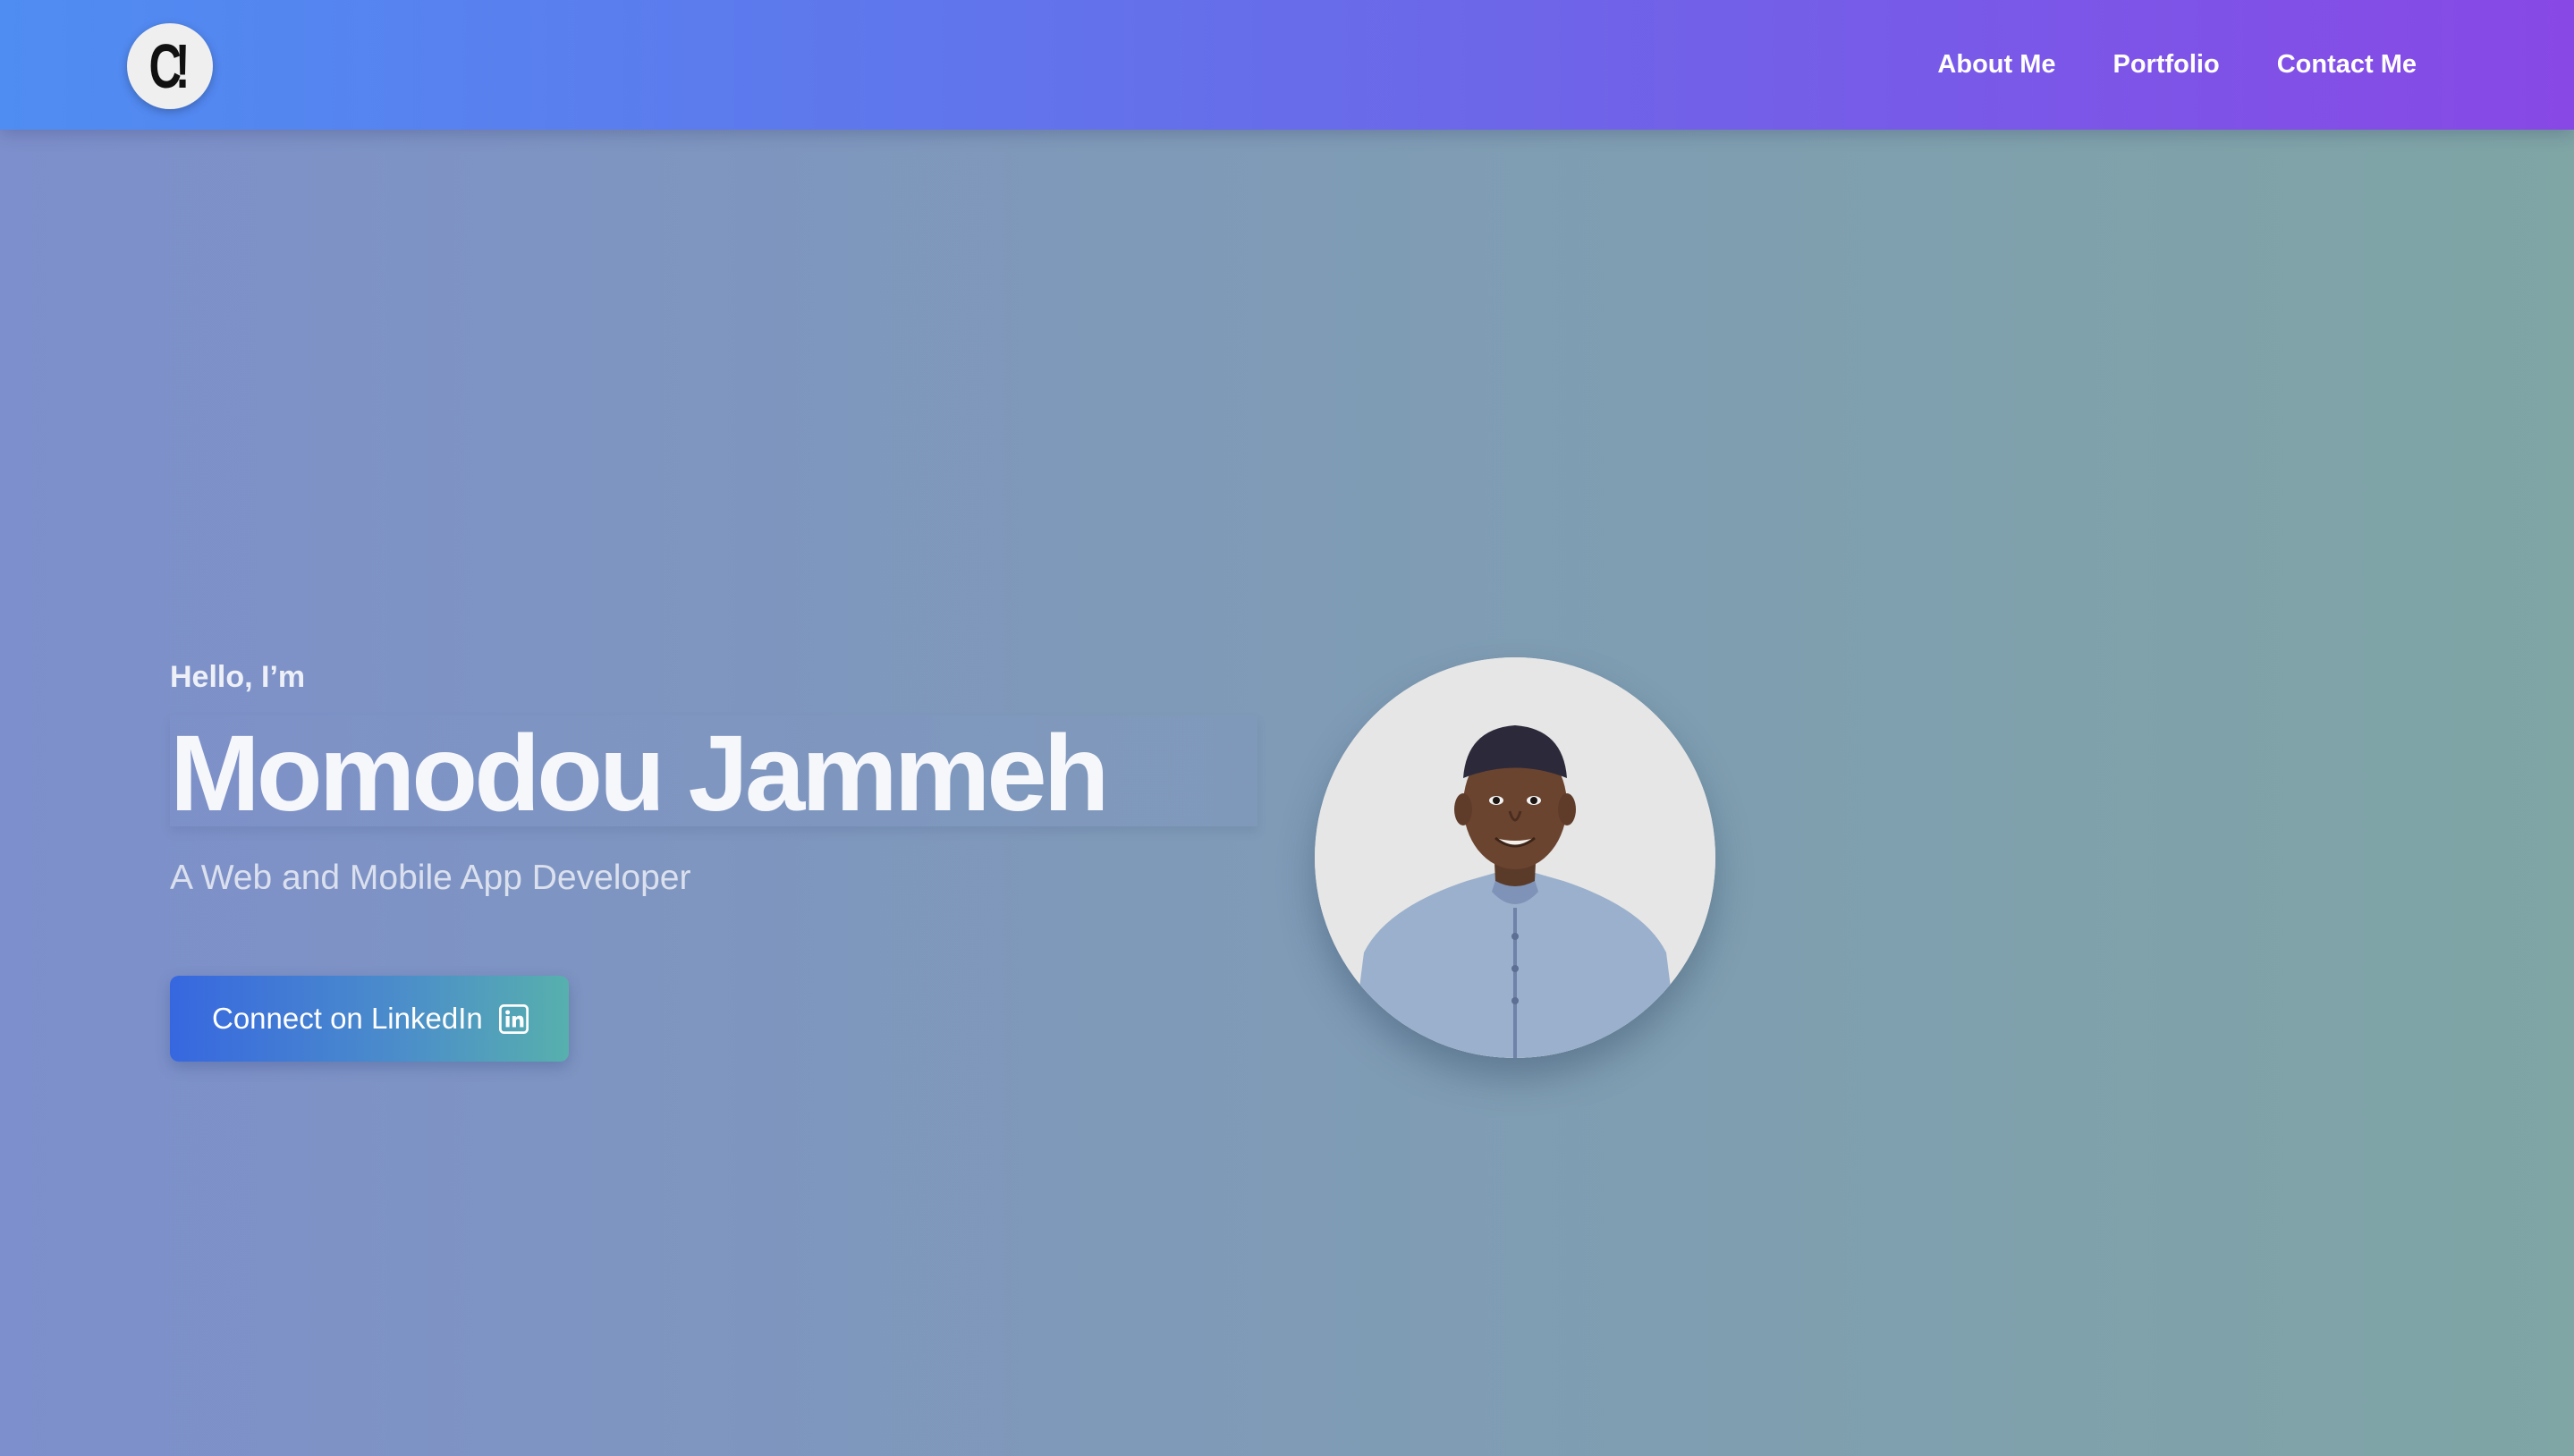 Image resolution: width=2574 pixels, height=1456 pixels. I want to click on nav-links: About Me Portfolio Contact Me, so click(2177, 65).